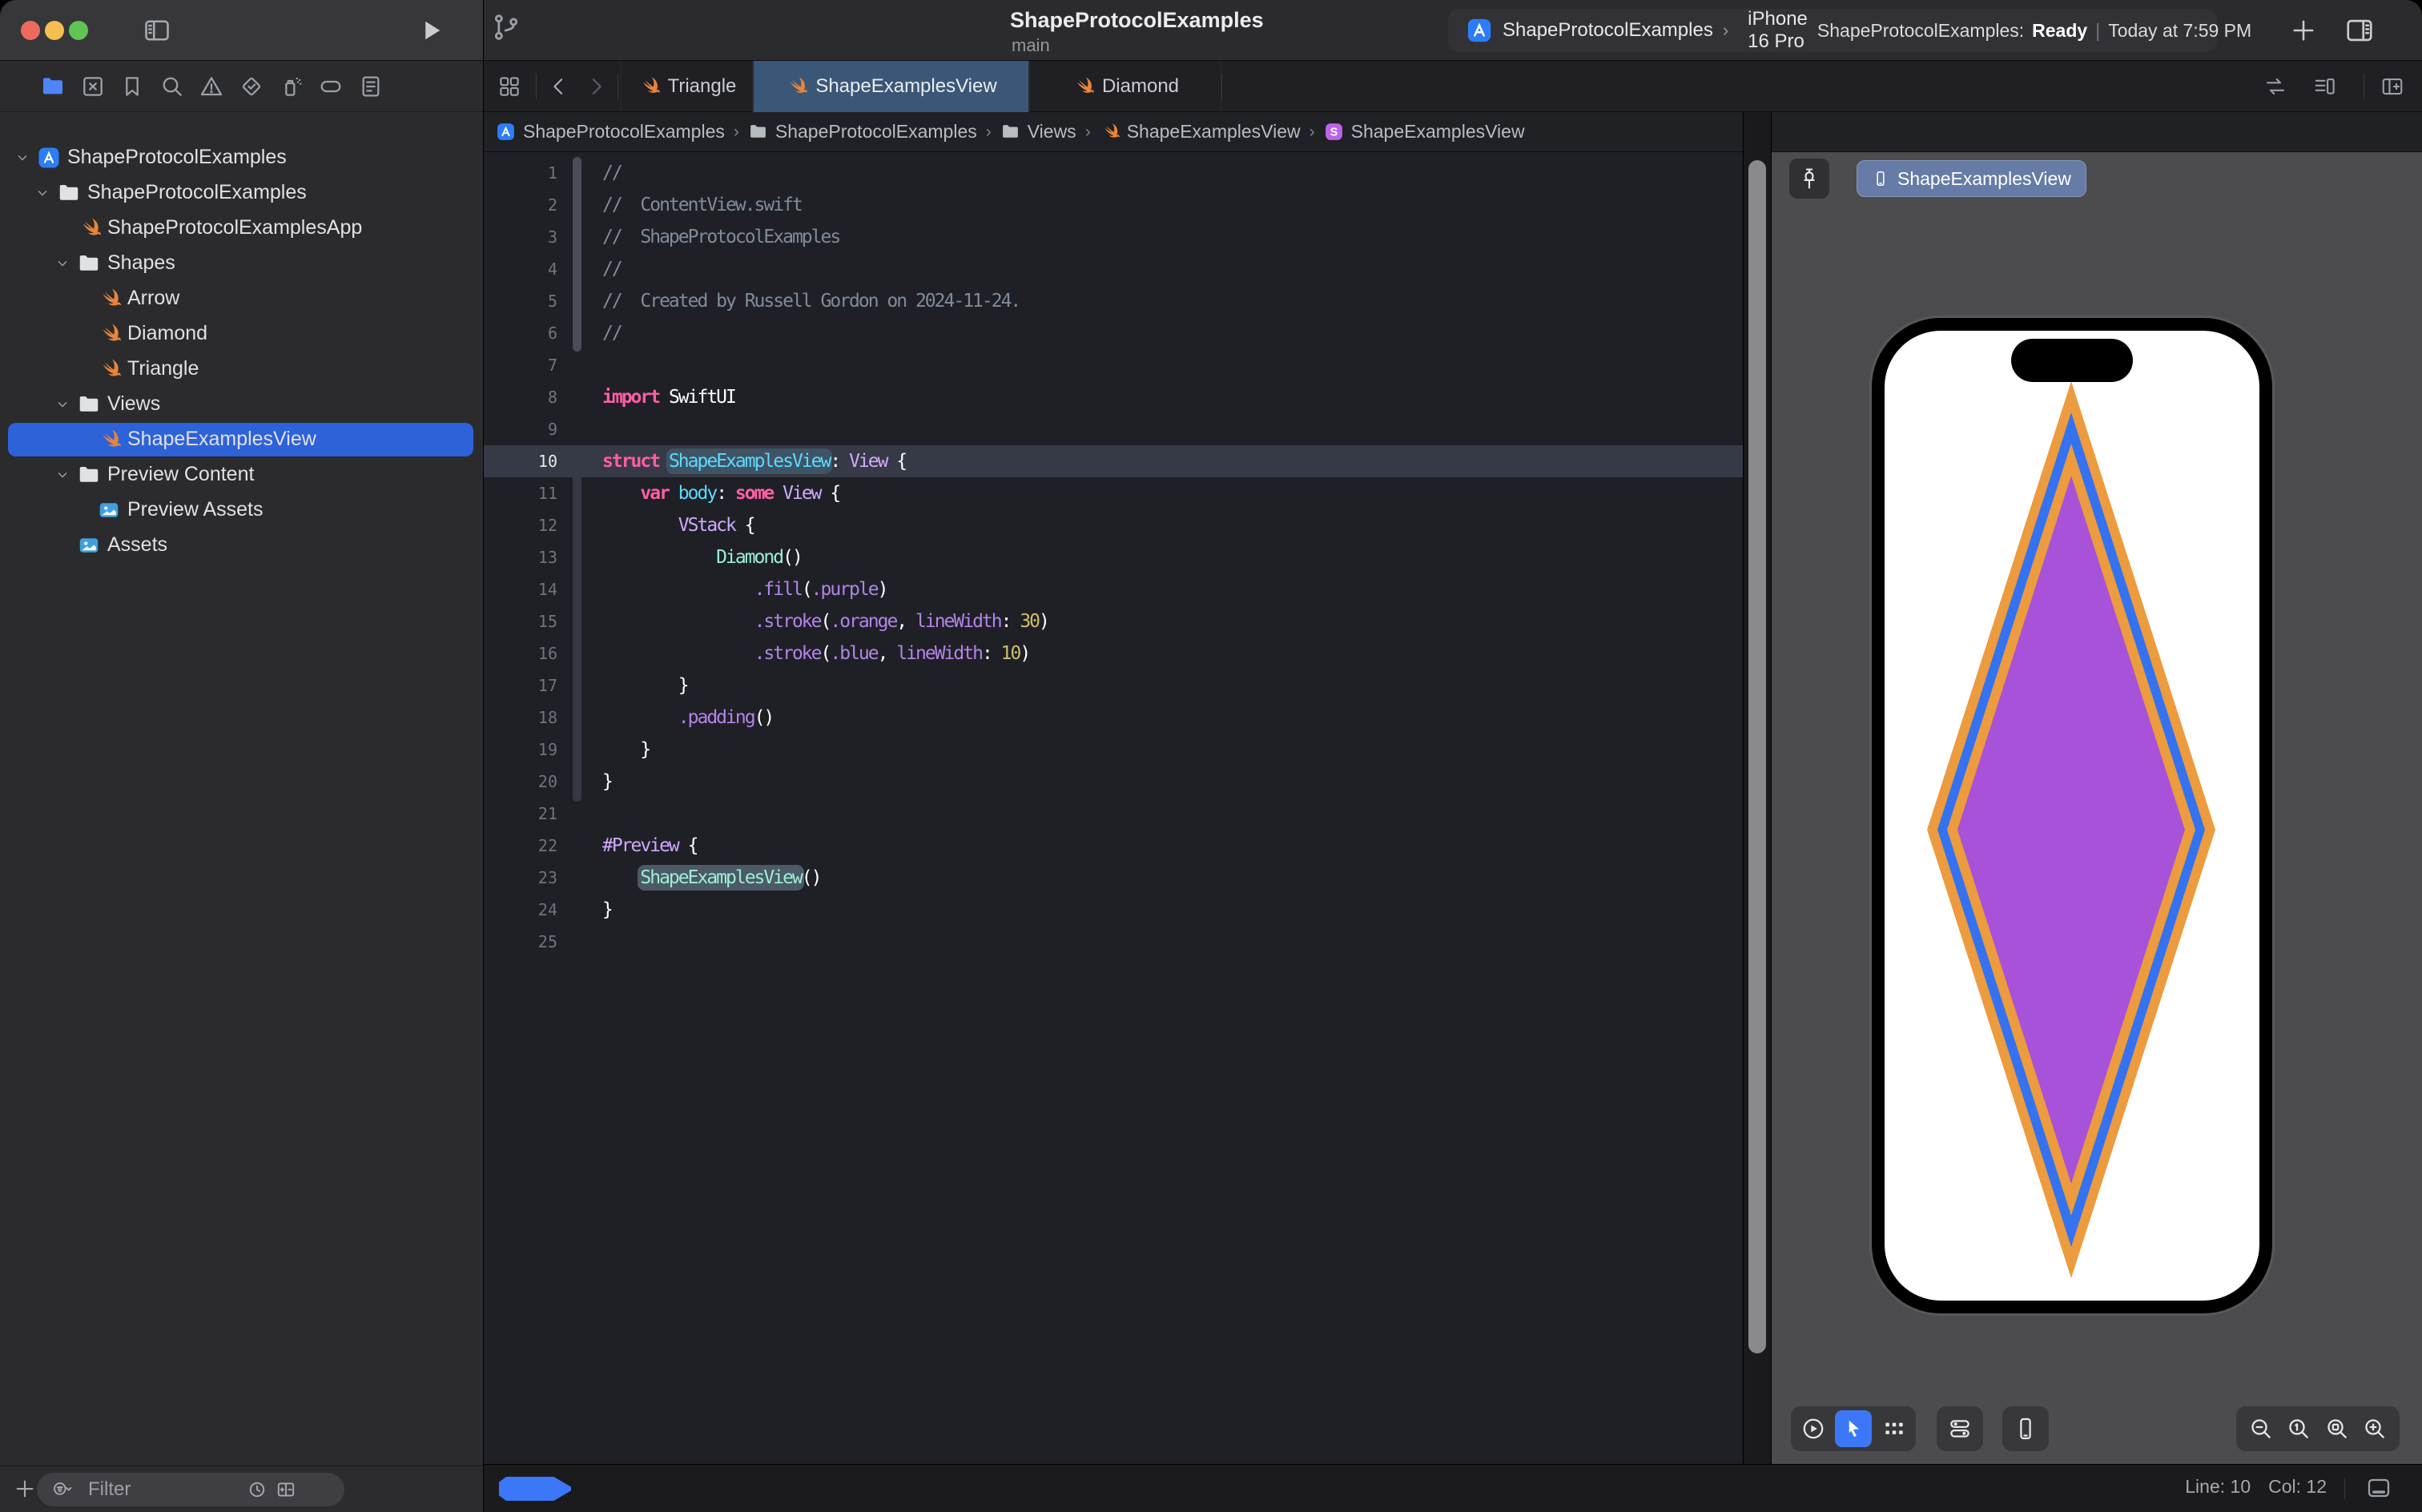 This screenshot has width=2422, height=1512. Describe the element at coordinates (2360, 30) in the screenshot. I see `toggle-inspector-icon` at that location.